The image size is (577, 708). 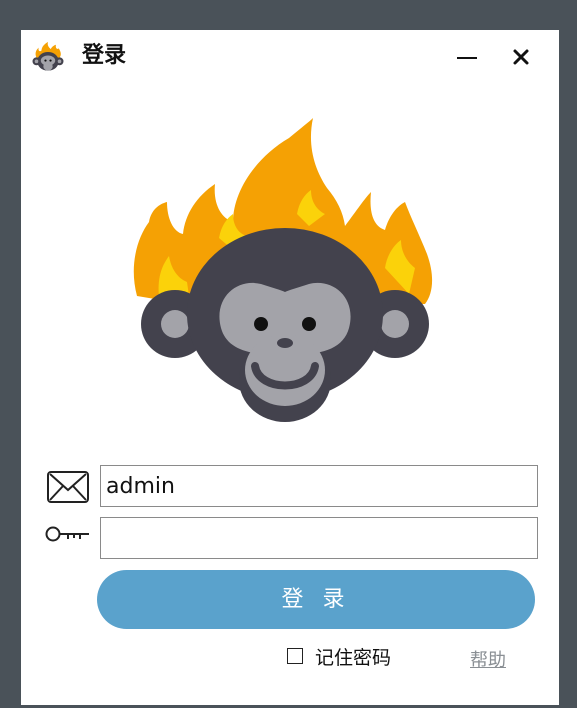 What do you see at coordinates (353, 657) in the screenshot?
I see `remember-password-label: 记住密码` at bounding box center [353, 657].